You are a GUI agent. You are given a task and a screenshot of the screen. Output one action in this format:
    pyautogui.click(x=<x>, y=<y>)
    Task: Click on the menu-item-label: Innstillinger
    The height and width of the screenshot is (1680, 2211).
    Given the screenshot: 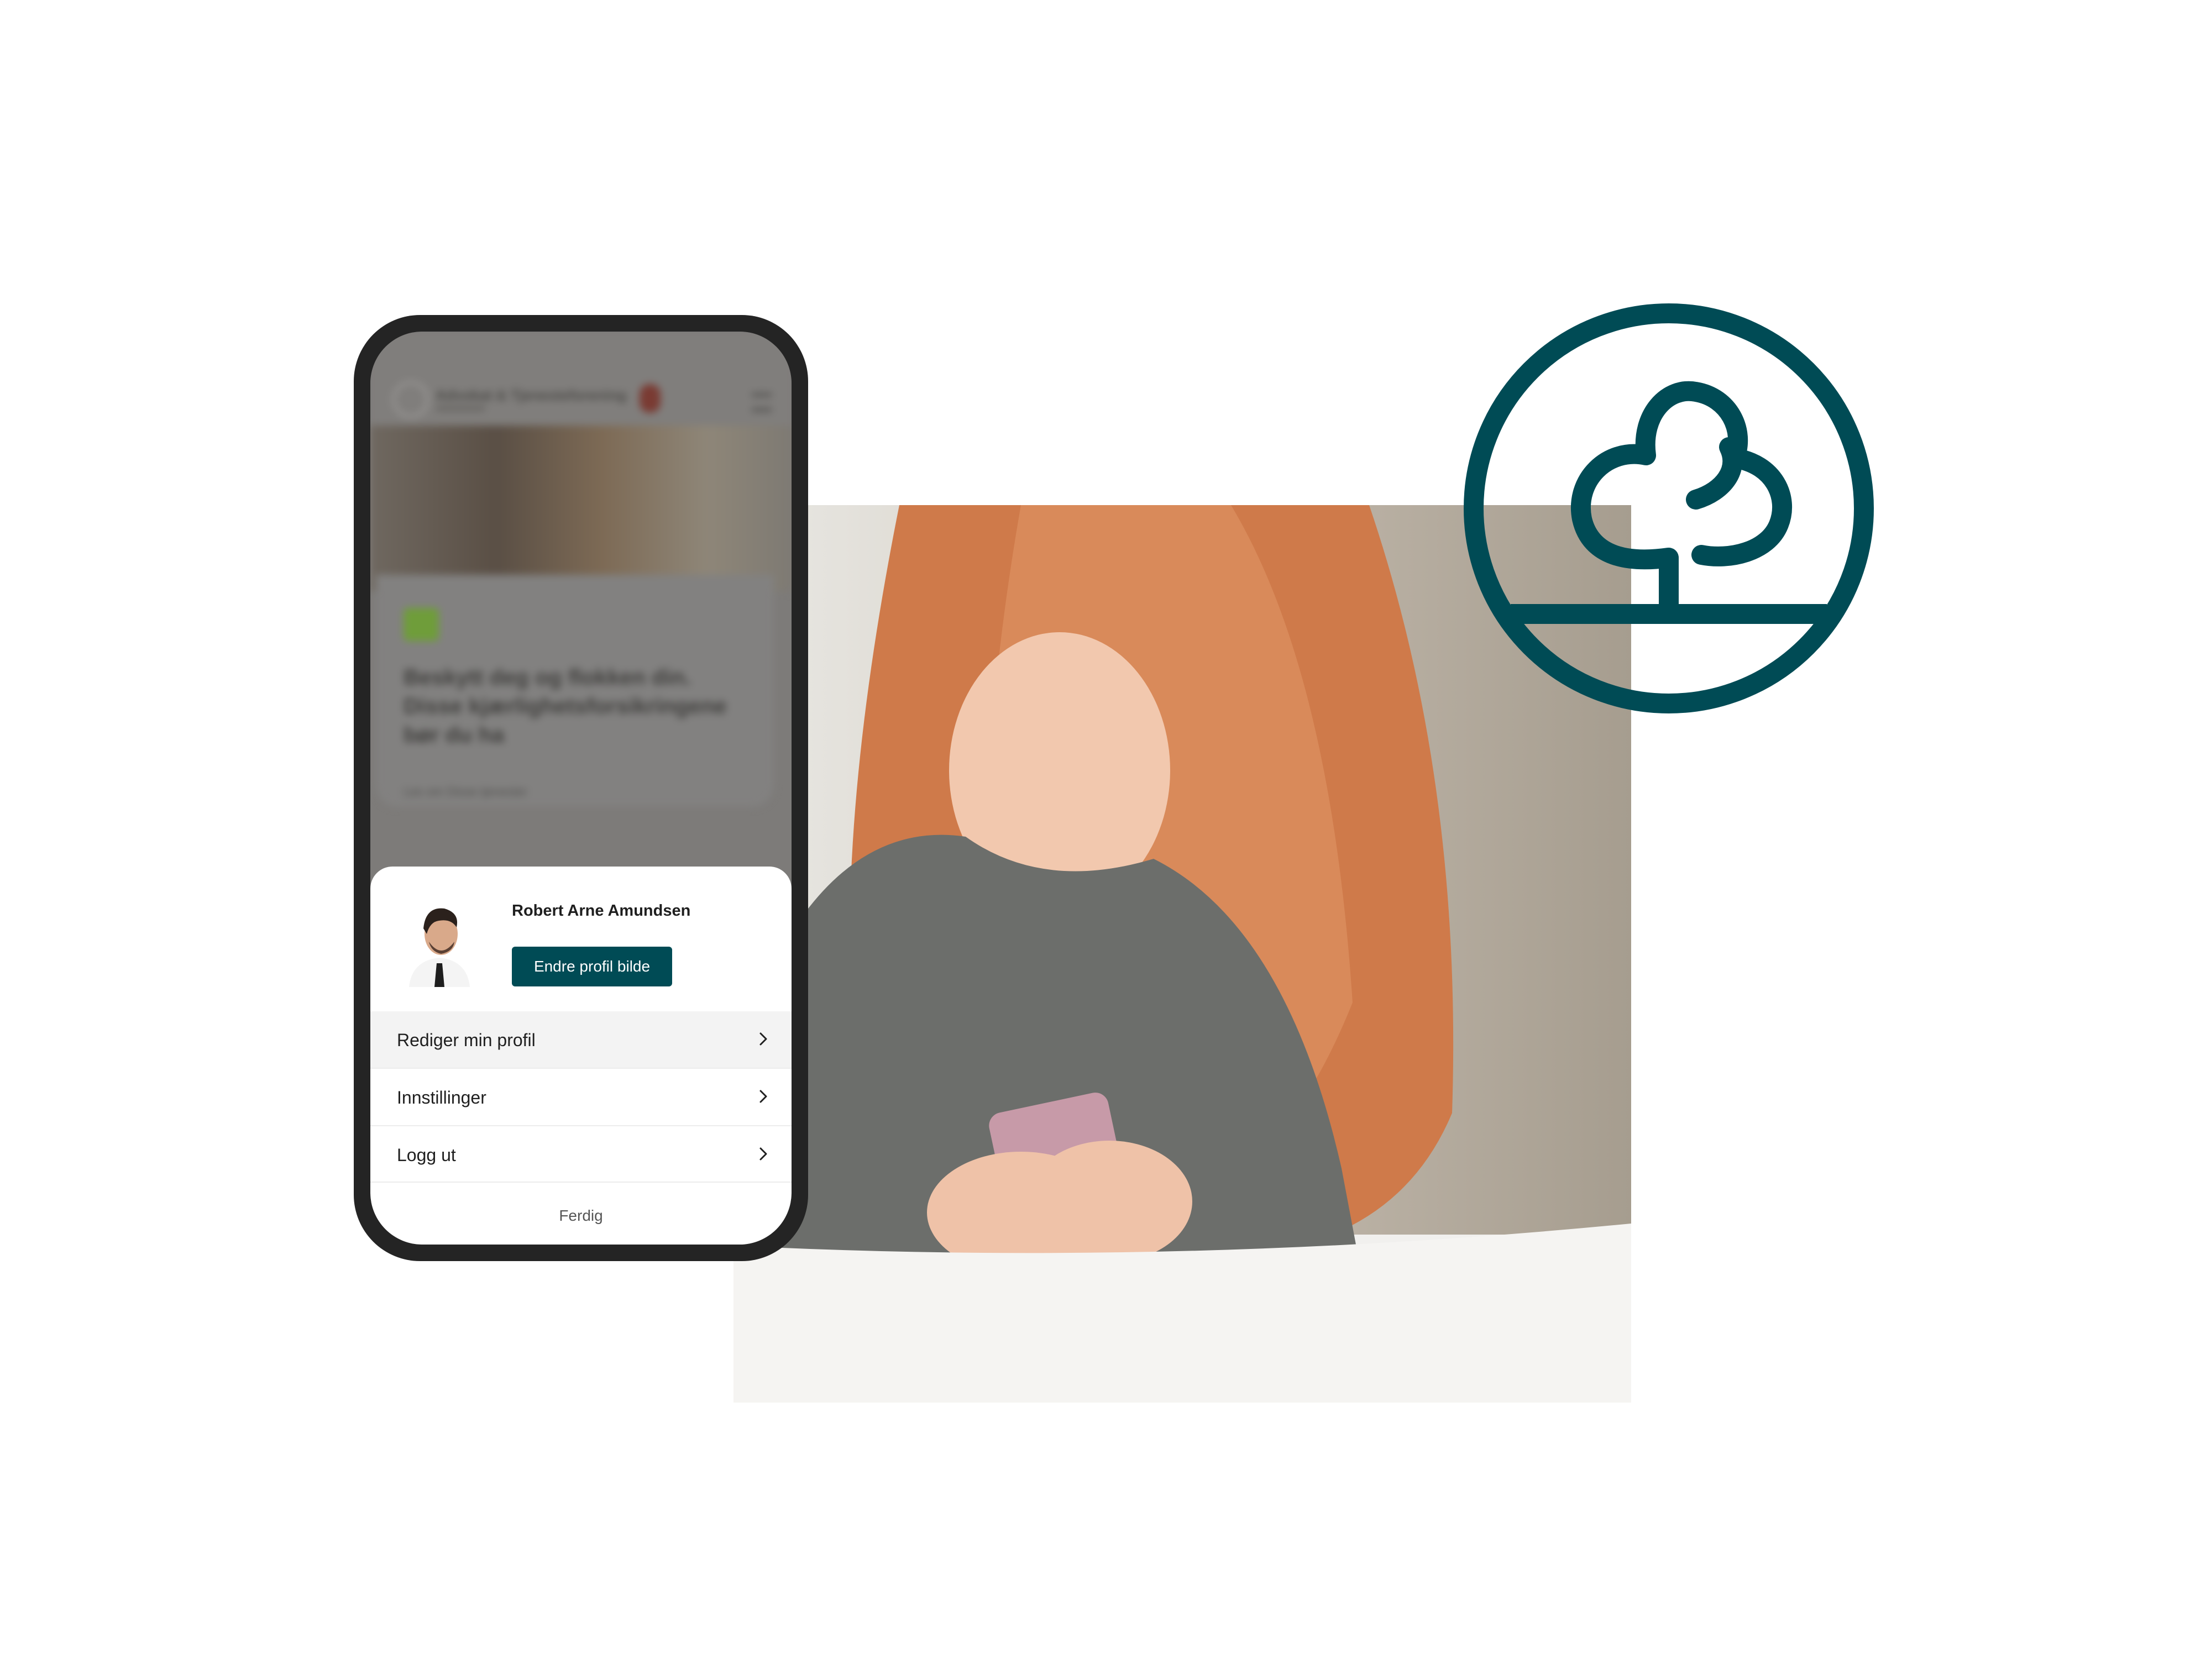 What is the action you would take?
    pyautogui.click(x=441, y=1097)
    